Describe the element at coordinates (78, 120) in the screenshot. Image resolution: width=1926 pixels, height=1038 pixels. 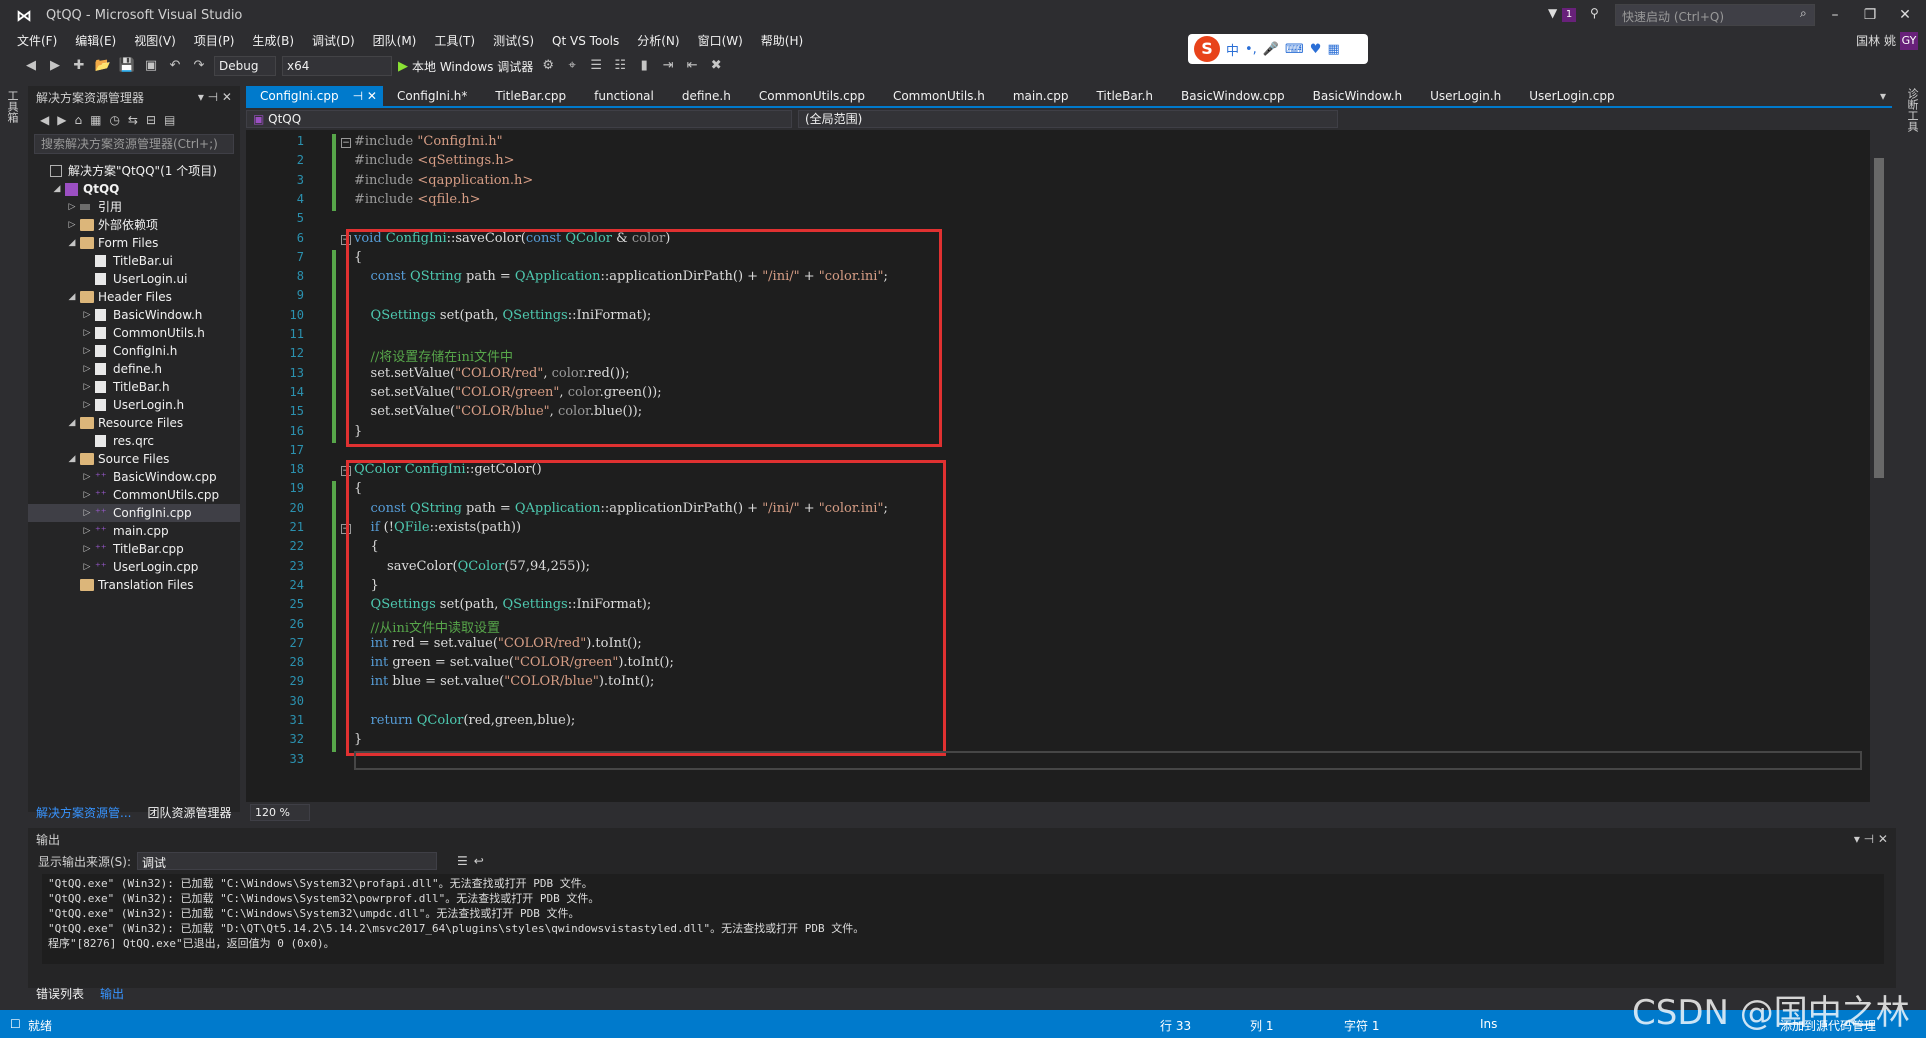
I see `home-icon: ⌂` at that location.